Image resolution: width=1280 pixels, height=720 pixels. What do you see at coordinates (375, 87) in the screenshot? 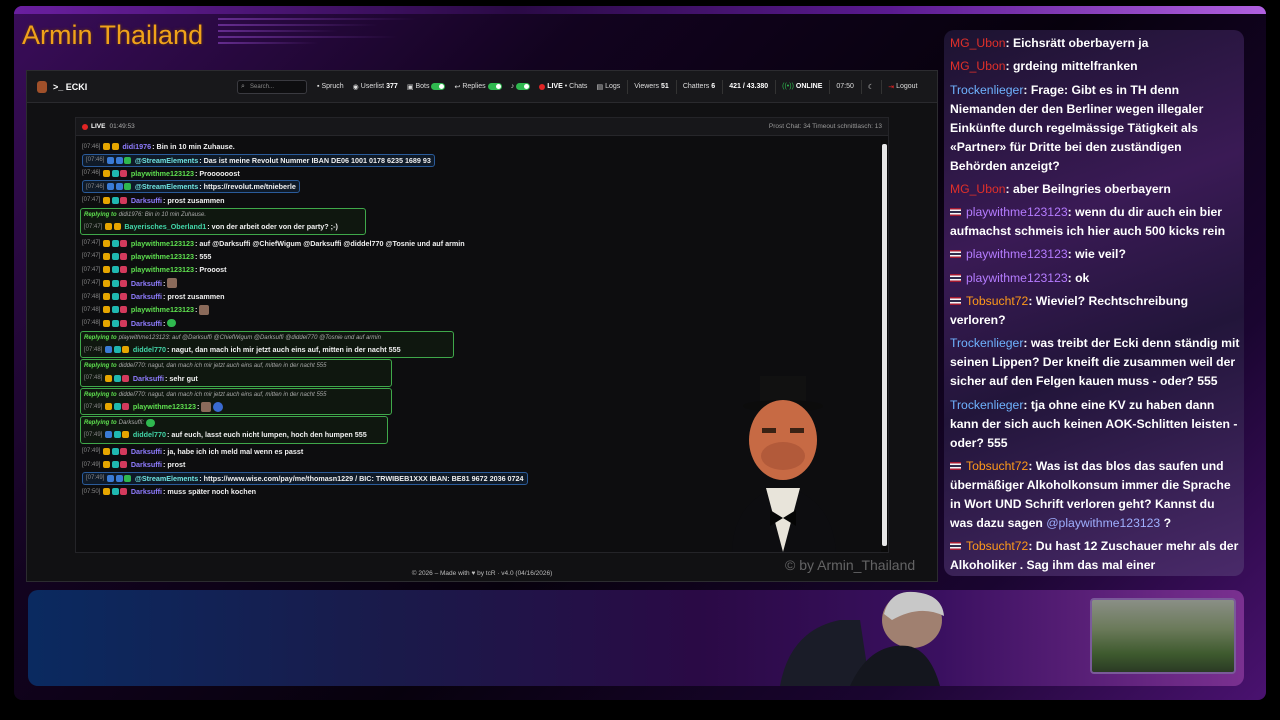
I see `userlist-button: ◉ Userlist 377` at bounding box center [375, 87].